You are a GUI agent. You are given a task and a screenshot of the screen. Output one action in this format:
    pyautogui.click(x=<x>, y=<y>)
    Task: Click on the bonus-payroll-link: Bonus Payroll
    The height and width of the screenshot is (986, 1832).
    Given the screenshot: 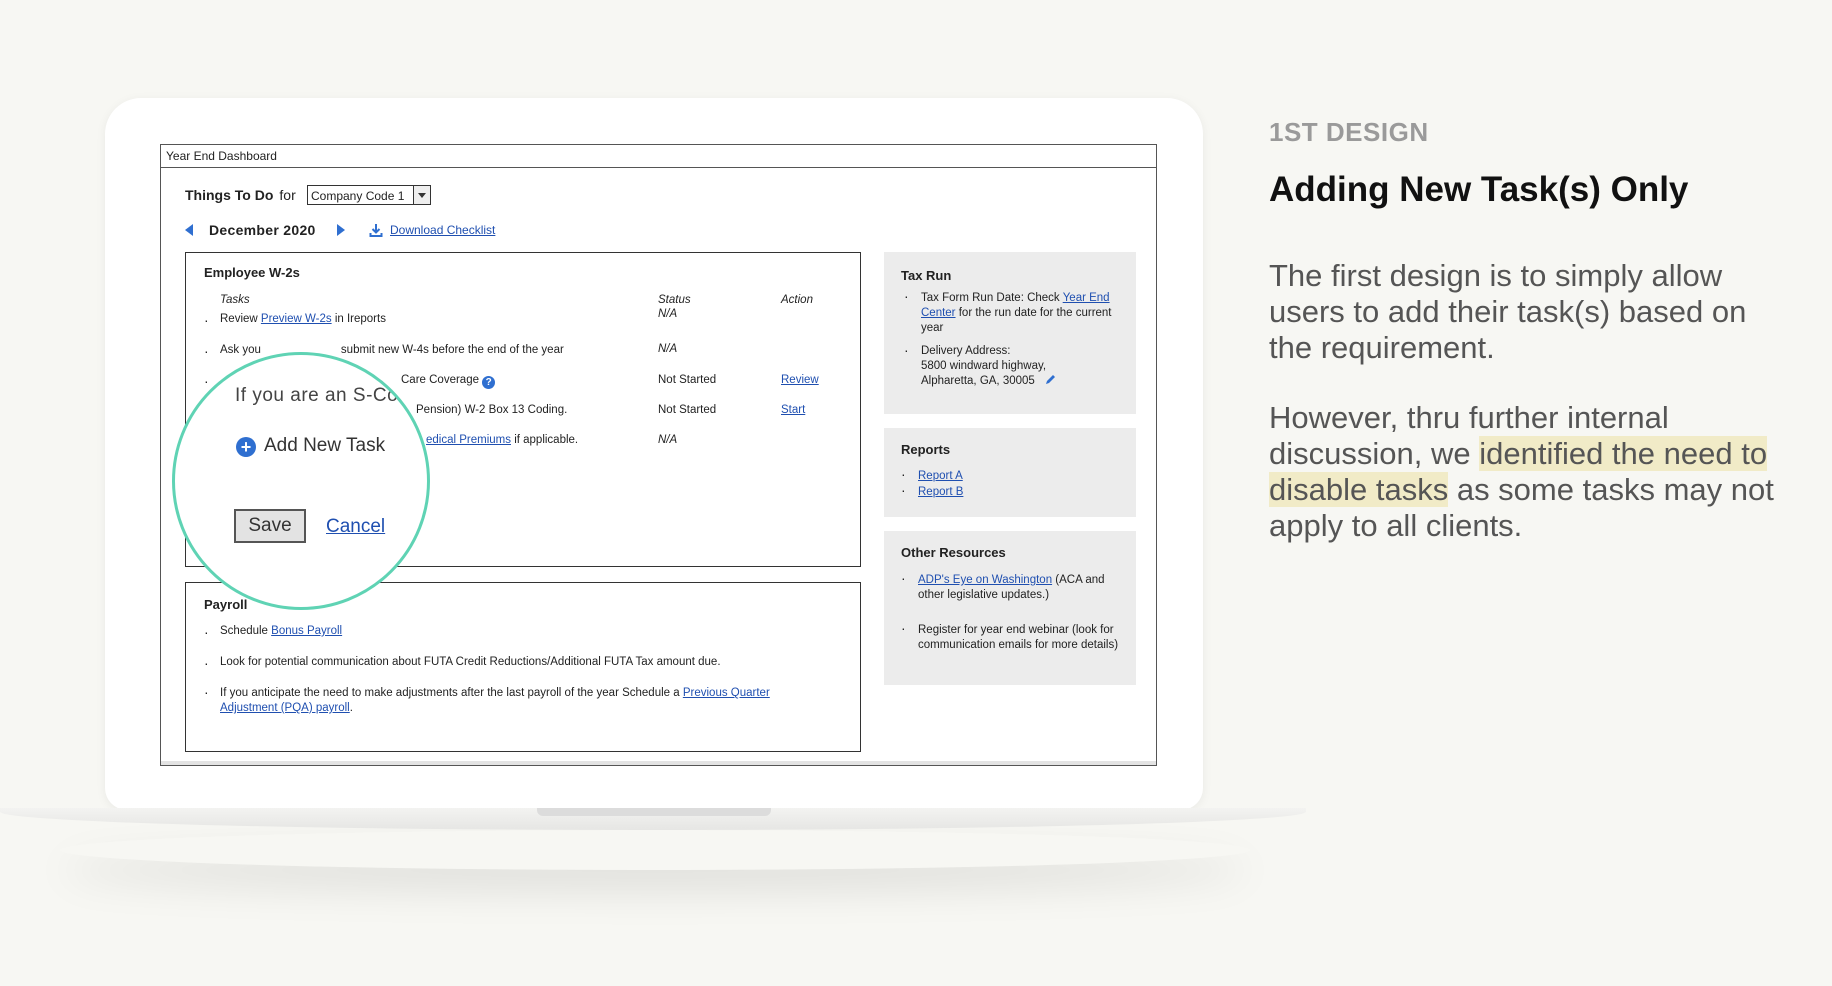 What is the action you would take?
    pyautogui.click(x=306, y=631)
    